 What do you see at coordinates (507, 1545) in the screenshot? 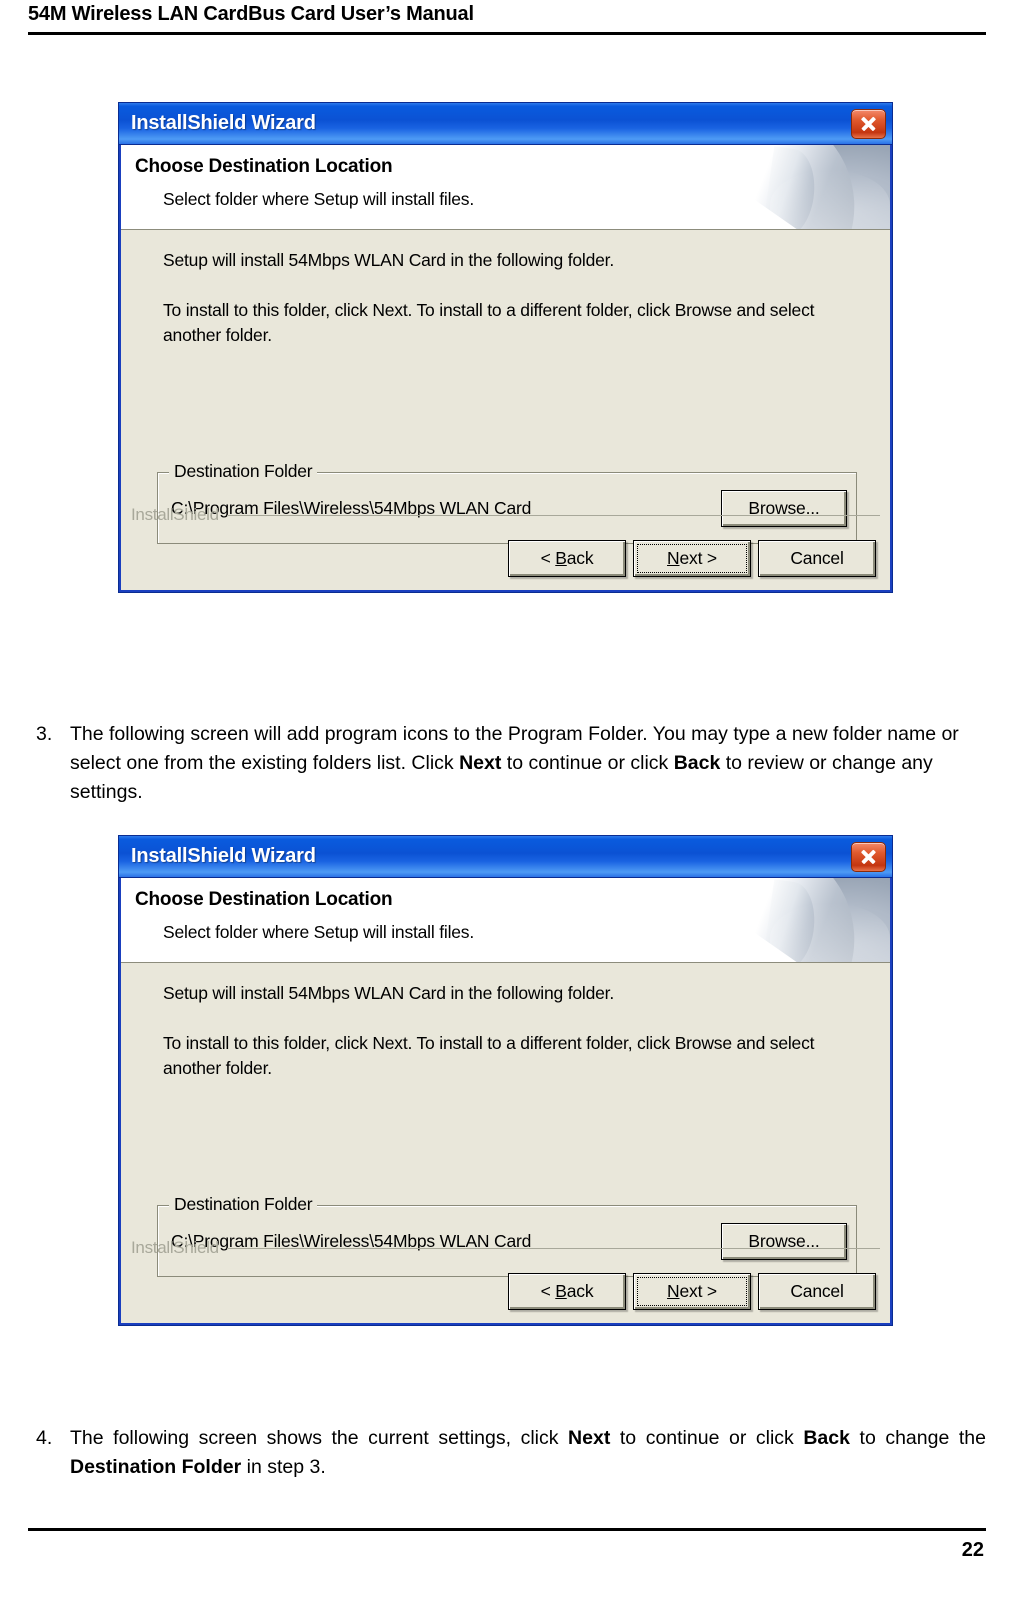
I see `page-footer: 22` at bounding box center [507, 1545].